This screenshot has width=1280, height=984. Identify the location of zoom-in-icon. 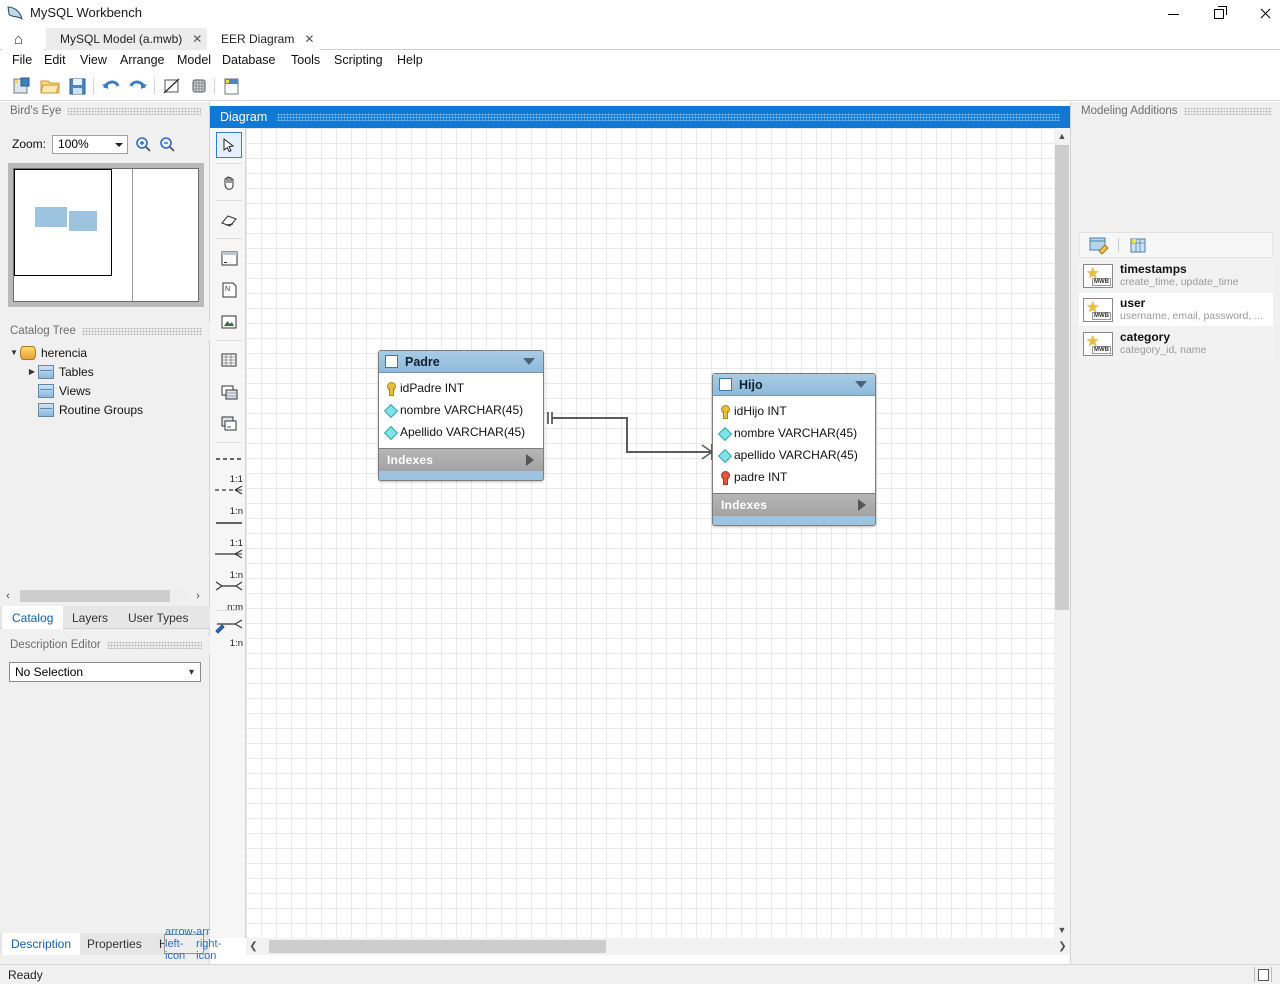
(143, 144).